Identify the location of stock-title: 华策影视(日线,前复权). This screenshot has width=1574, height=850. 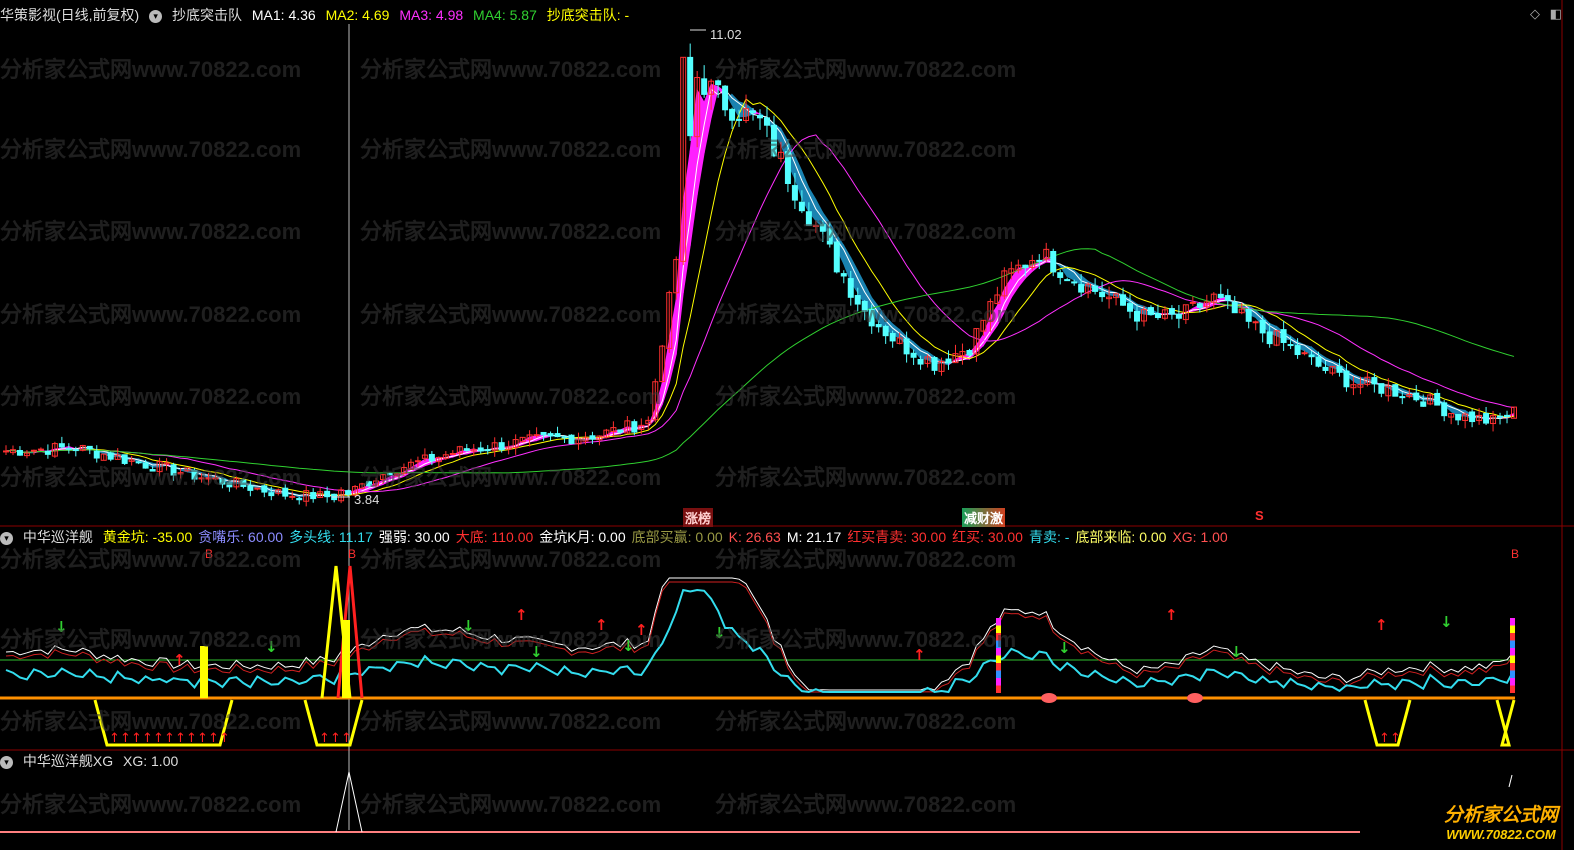
(70, 15).